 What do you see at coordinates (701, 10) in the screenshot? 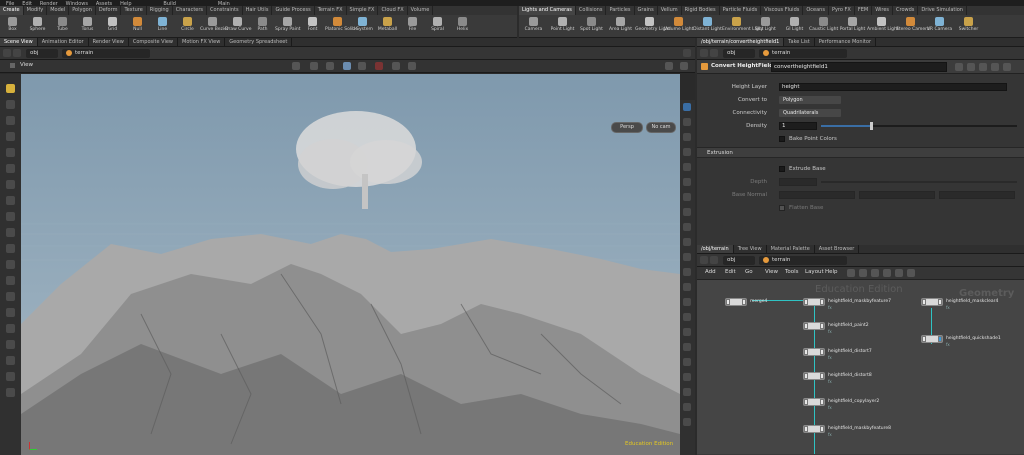
I see `shelf-tab-rigid-bodies: Rigid Bodies` at bounding box center [701, 10].